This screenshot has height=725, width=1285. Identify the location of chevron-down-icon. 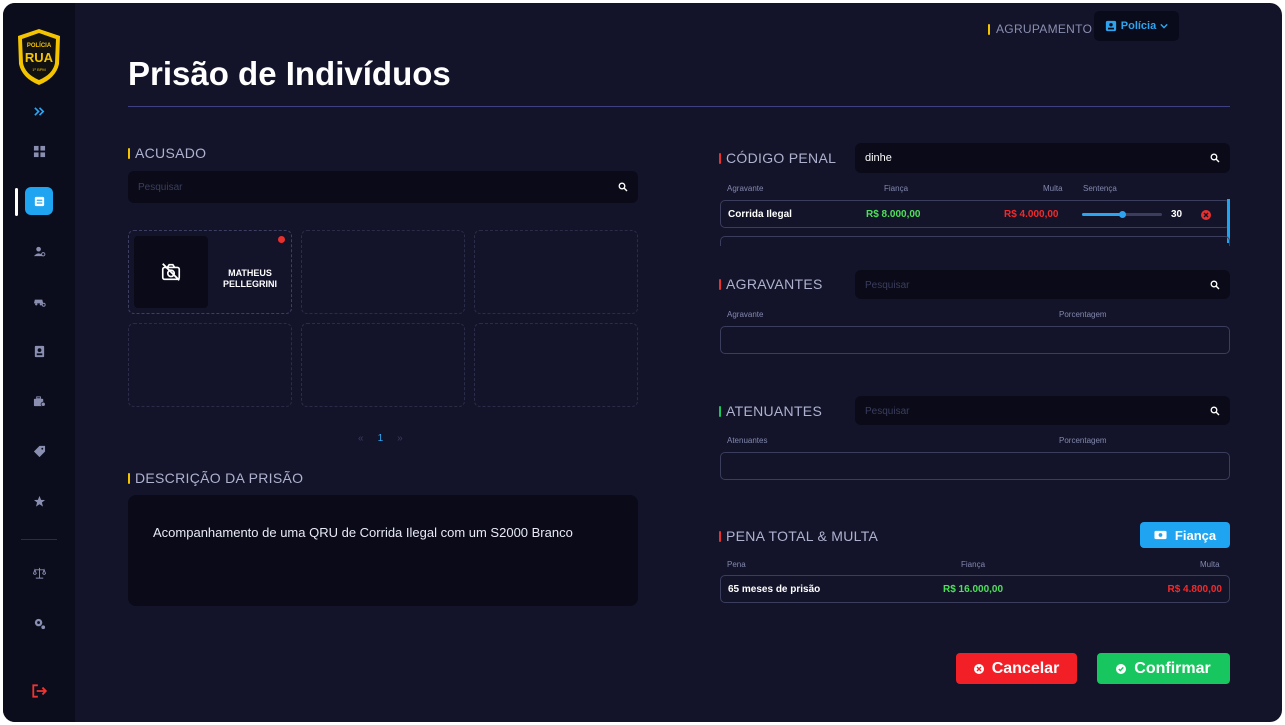
(1164, 26).